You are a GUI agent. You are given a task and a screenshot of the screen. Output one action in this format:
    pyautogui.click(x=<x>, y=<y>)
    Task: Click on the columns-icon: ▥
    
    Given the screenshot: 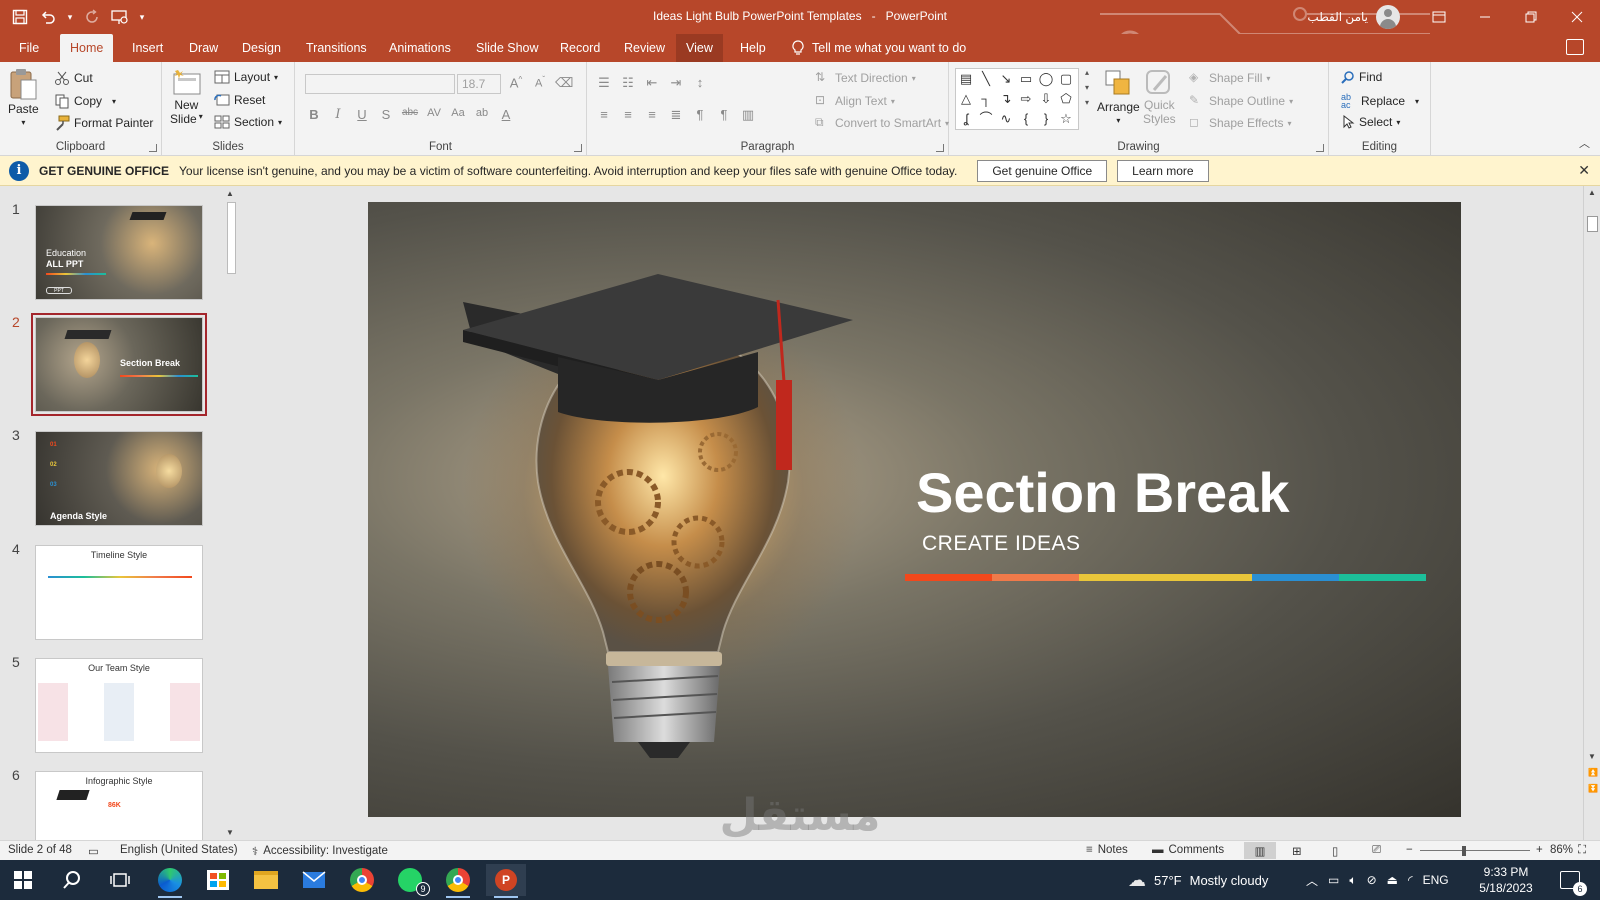 What is the action you would take?
    pyautogui.click(x=748, y=115)
    